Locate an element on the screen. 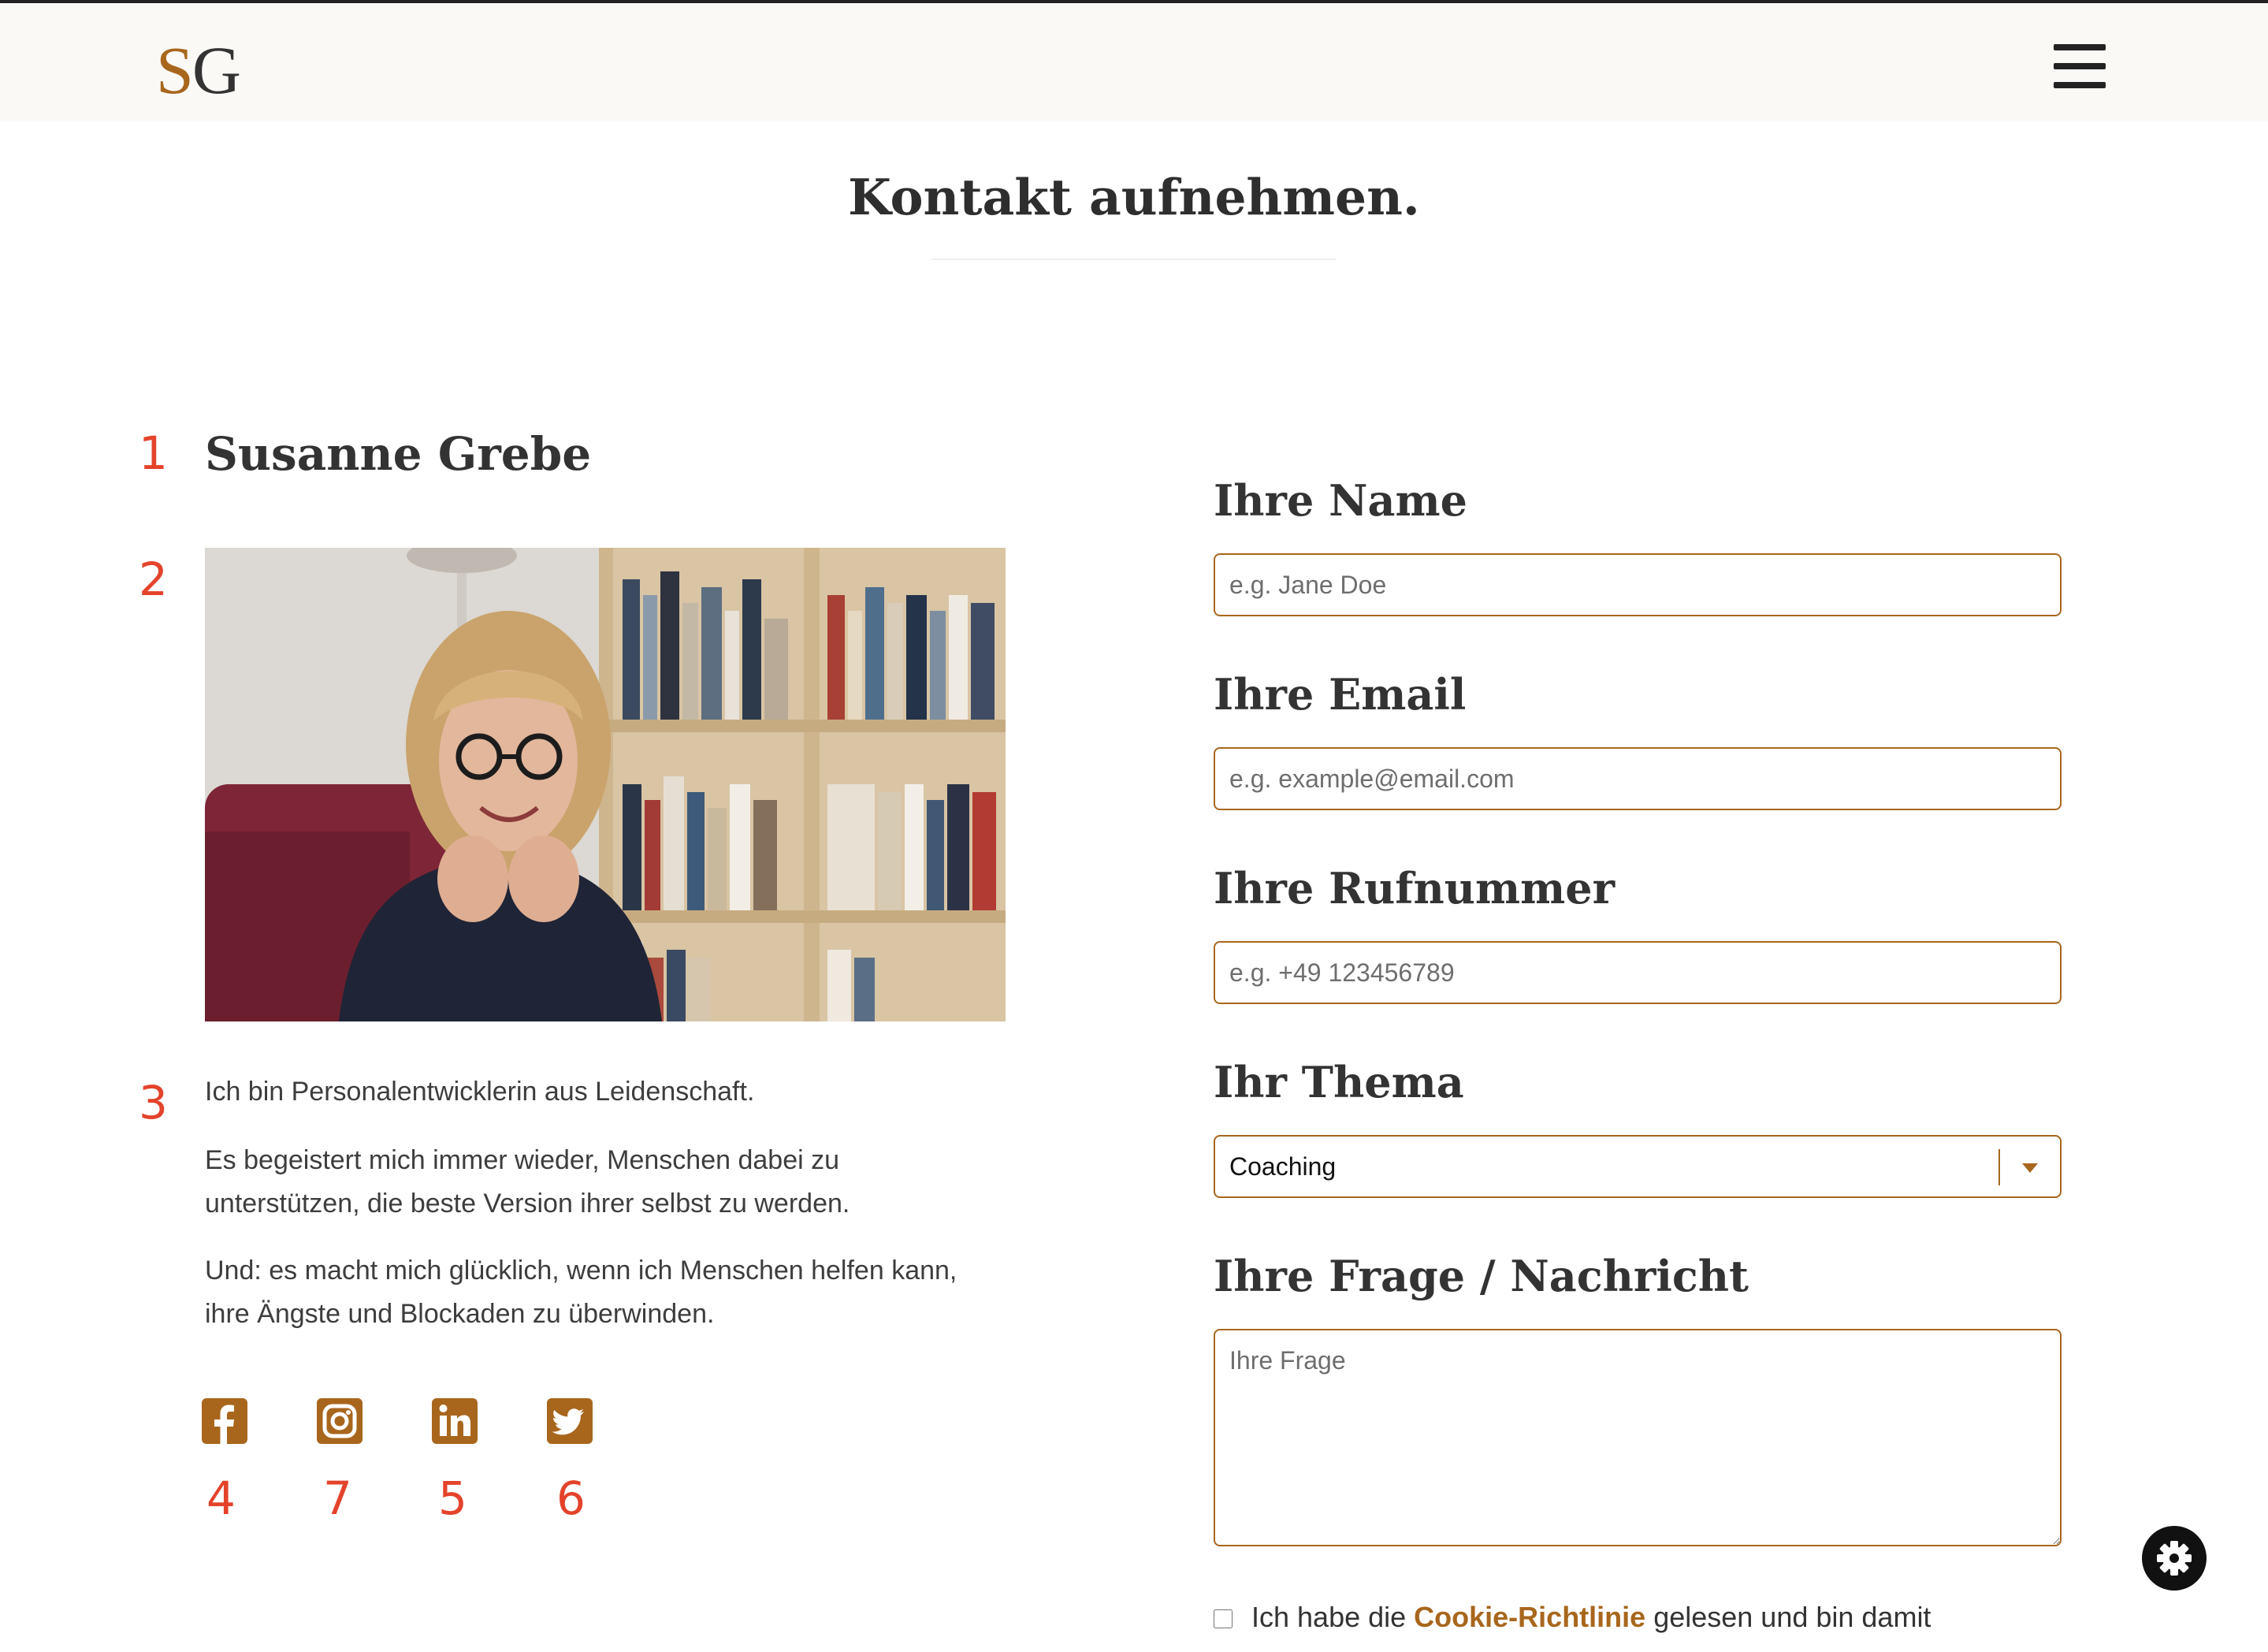 This screenshot has width=2268, height=1652. consent-checkbox is located at coordinates (1223, 1619).